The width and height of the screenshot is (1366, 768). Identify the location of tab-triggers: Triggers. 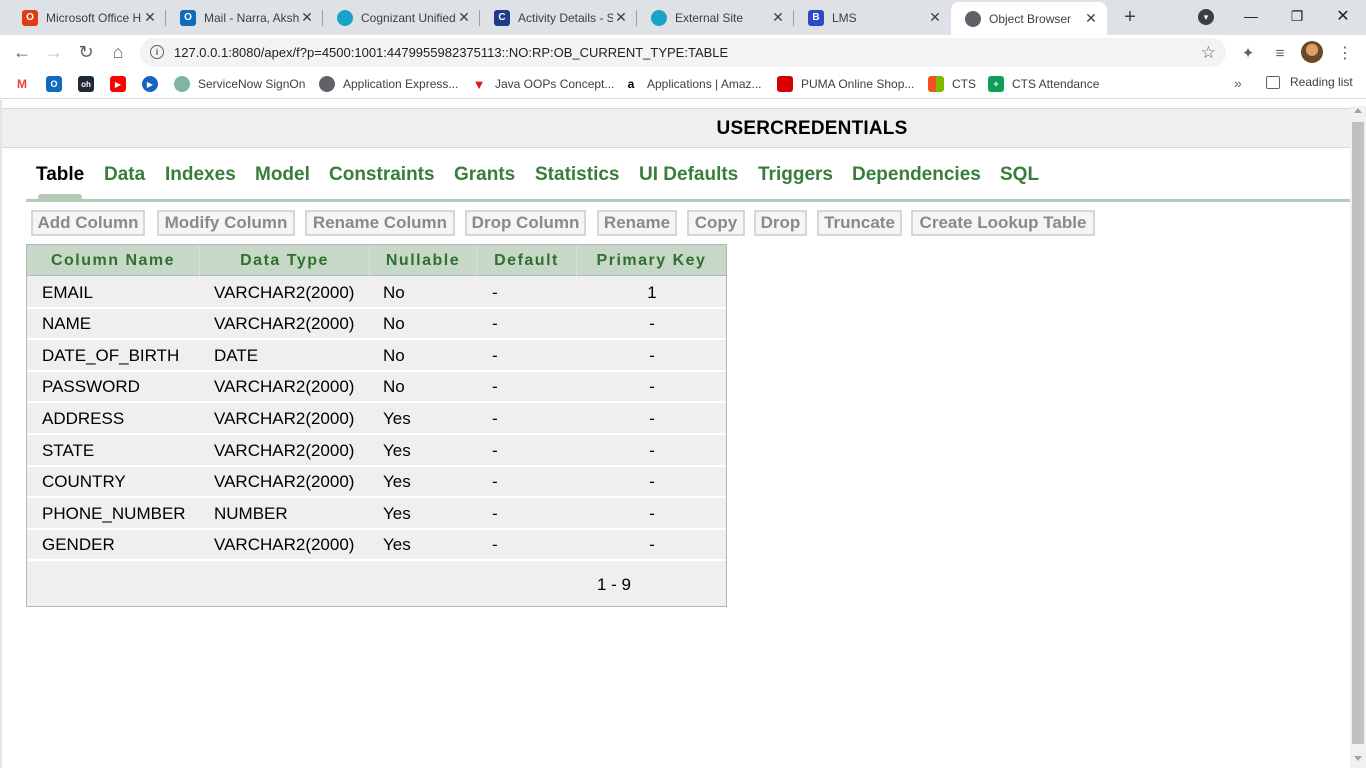
(795, 175).